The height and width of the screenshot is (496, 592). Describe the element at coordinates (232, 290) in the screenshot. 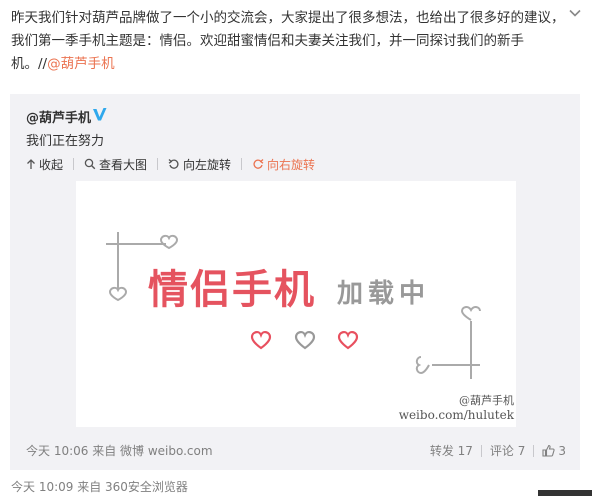

I see `image-headline: 情侣手机` at that location.